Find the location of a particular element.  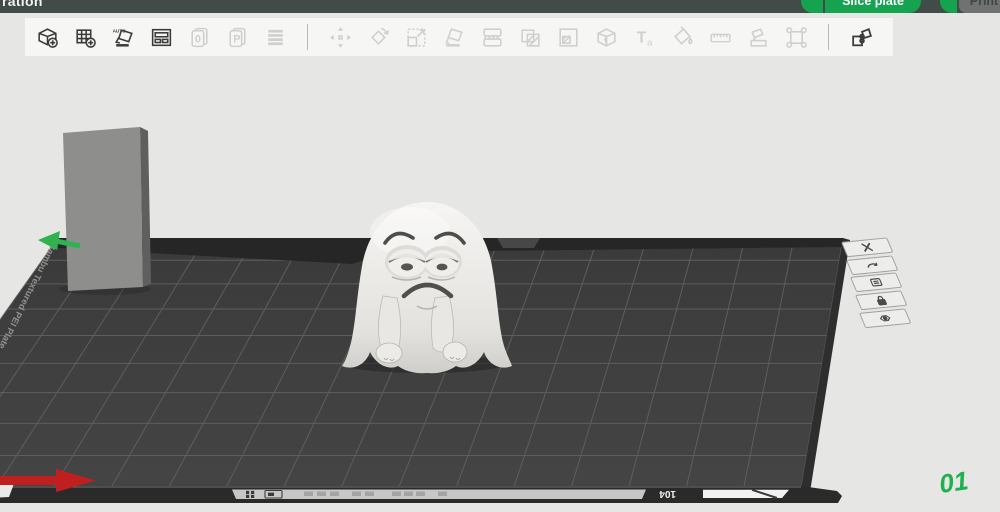

lay-flat-button is located at coordinates (454, 37).